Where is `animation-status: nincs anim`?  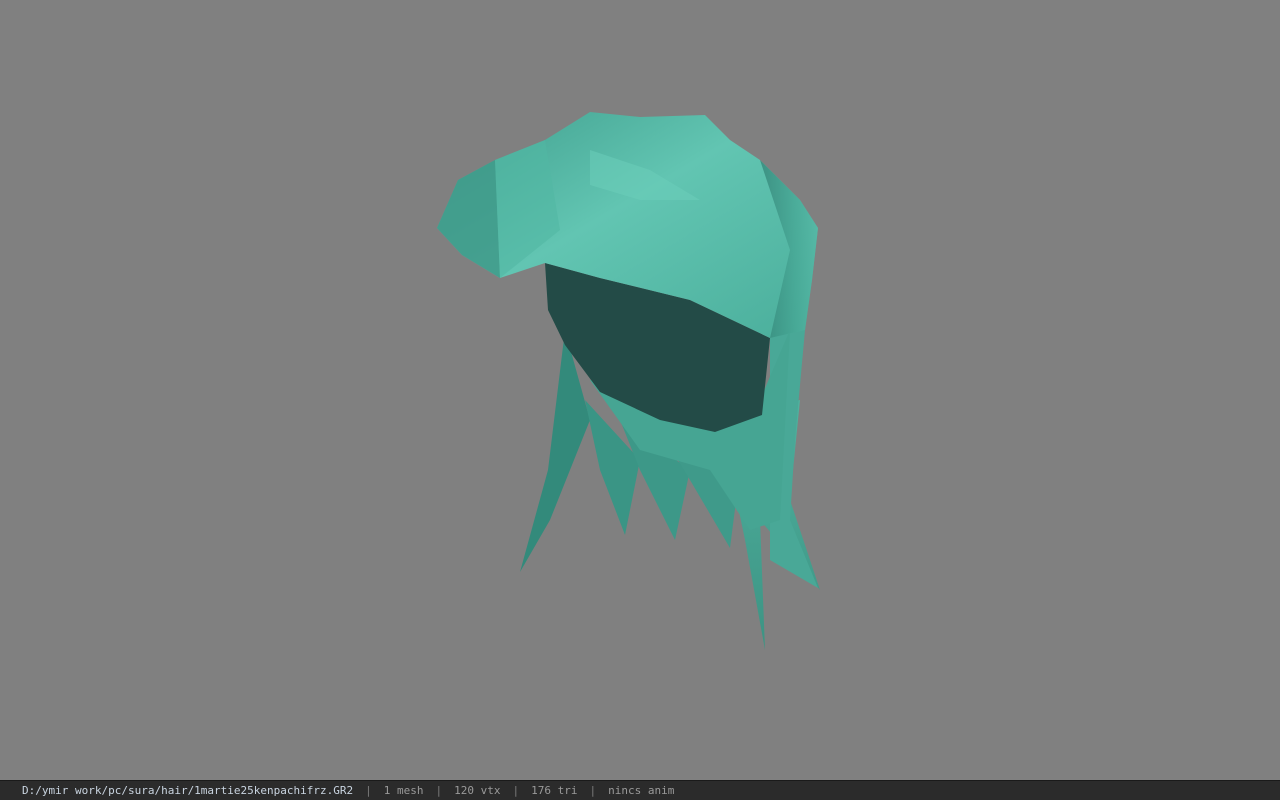 animation-status: nincs anim is located at coordinates (641, 790).